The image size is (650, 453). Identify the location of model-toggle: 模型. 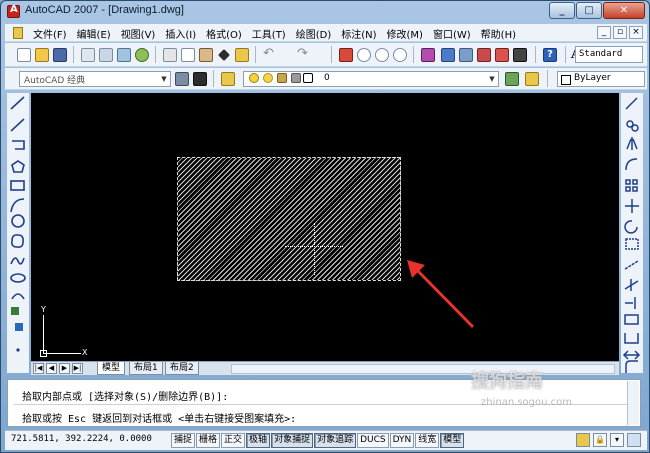
(452, 440).